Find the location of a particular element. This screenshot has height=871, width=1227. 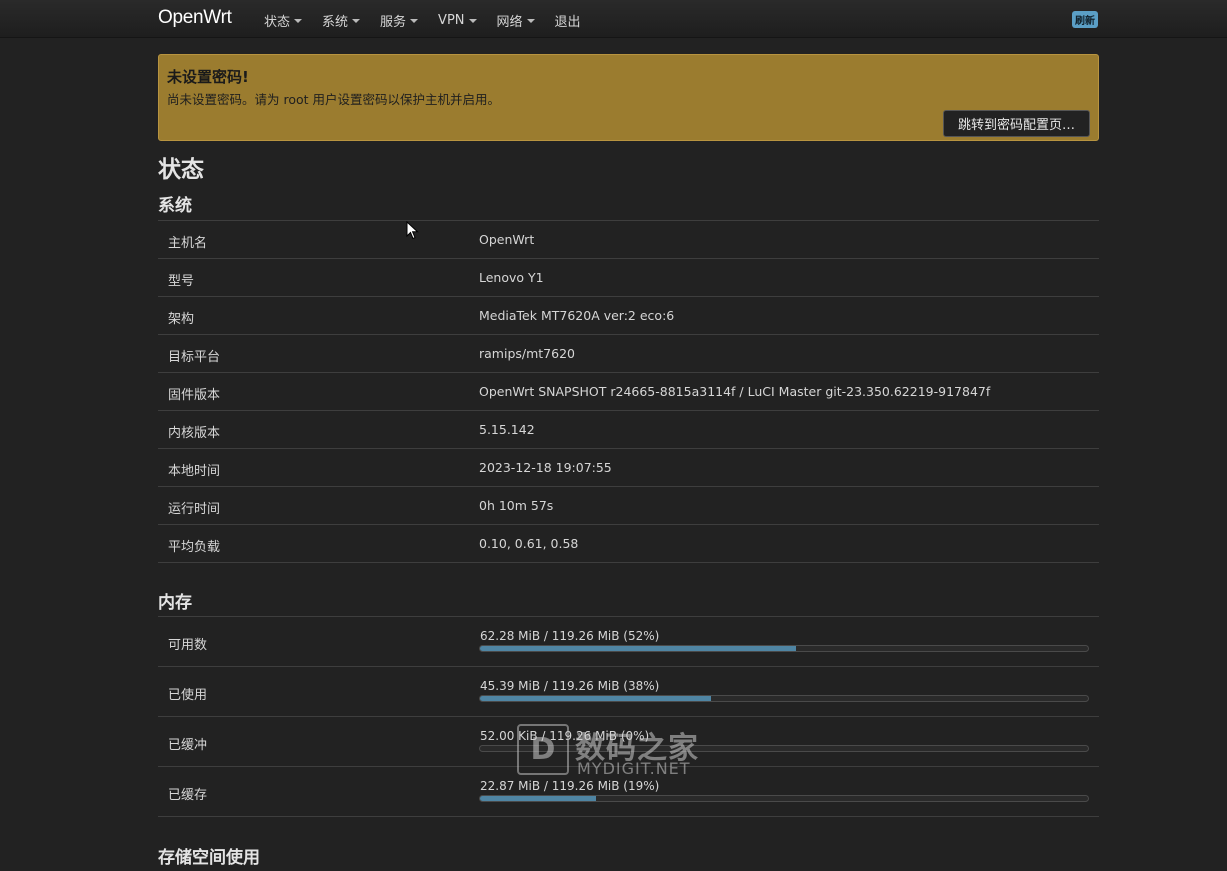

main-menu: 状态 系统 服务 VPN 网络 退出 is located at coordinates (432, 20).